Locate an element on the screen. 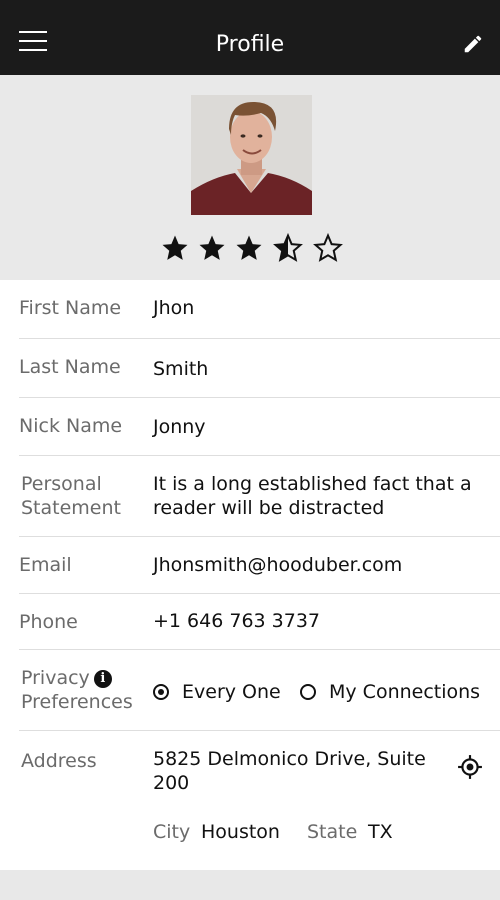  first-name-value: Jhon is located at coordinates (323, 308).